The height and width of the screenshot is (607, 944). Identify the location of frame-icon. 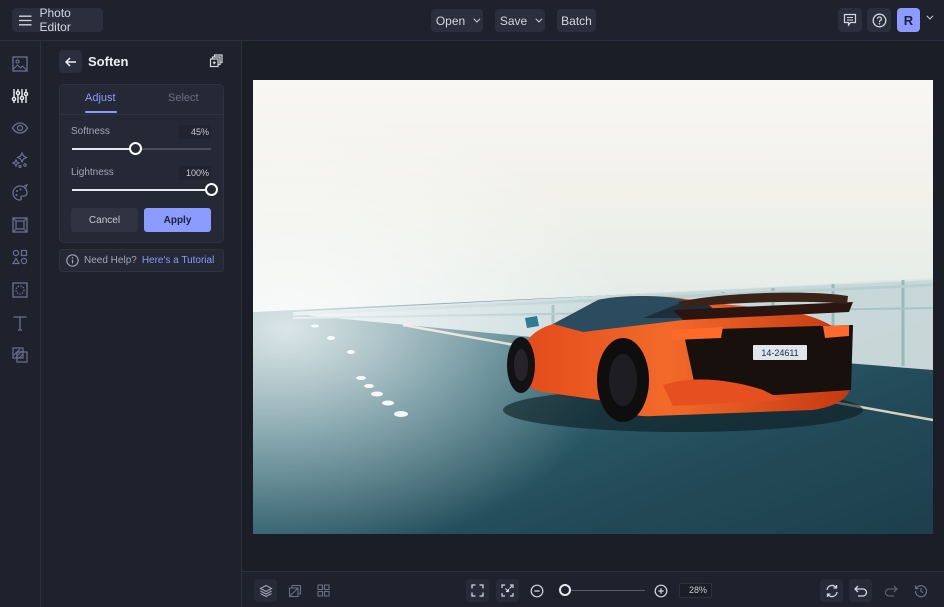
(20, 225).